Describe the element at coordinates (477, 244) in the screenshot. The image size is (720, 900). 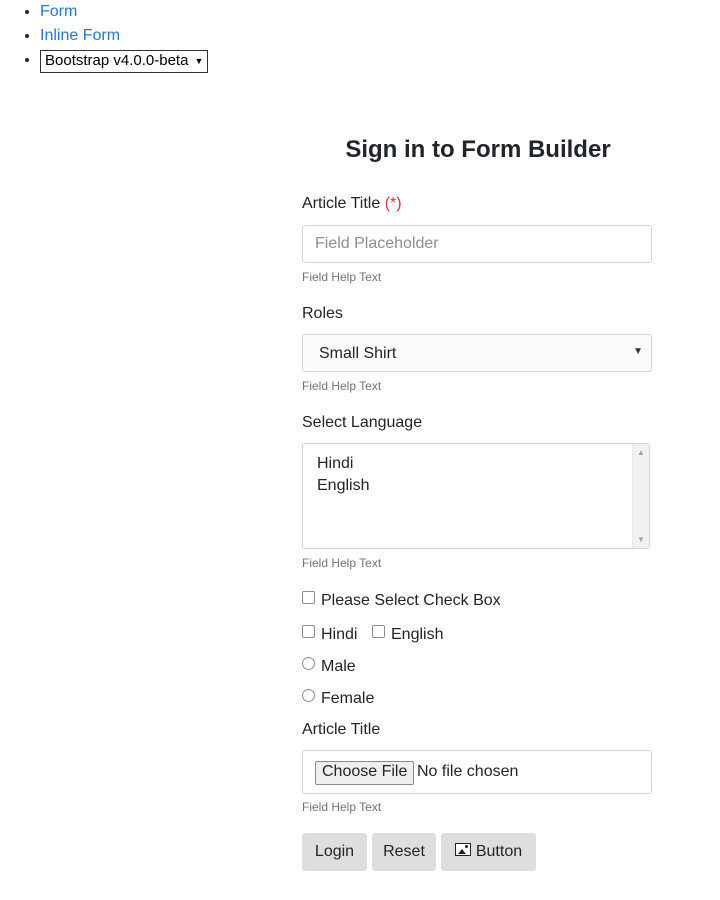
I see `article-title-input: Field Placeholder` at that location.